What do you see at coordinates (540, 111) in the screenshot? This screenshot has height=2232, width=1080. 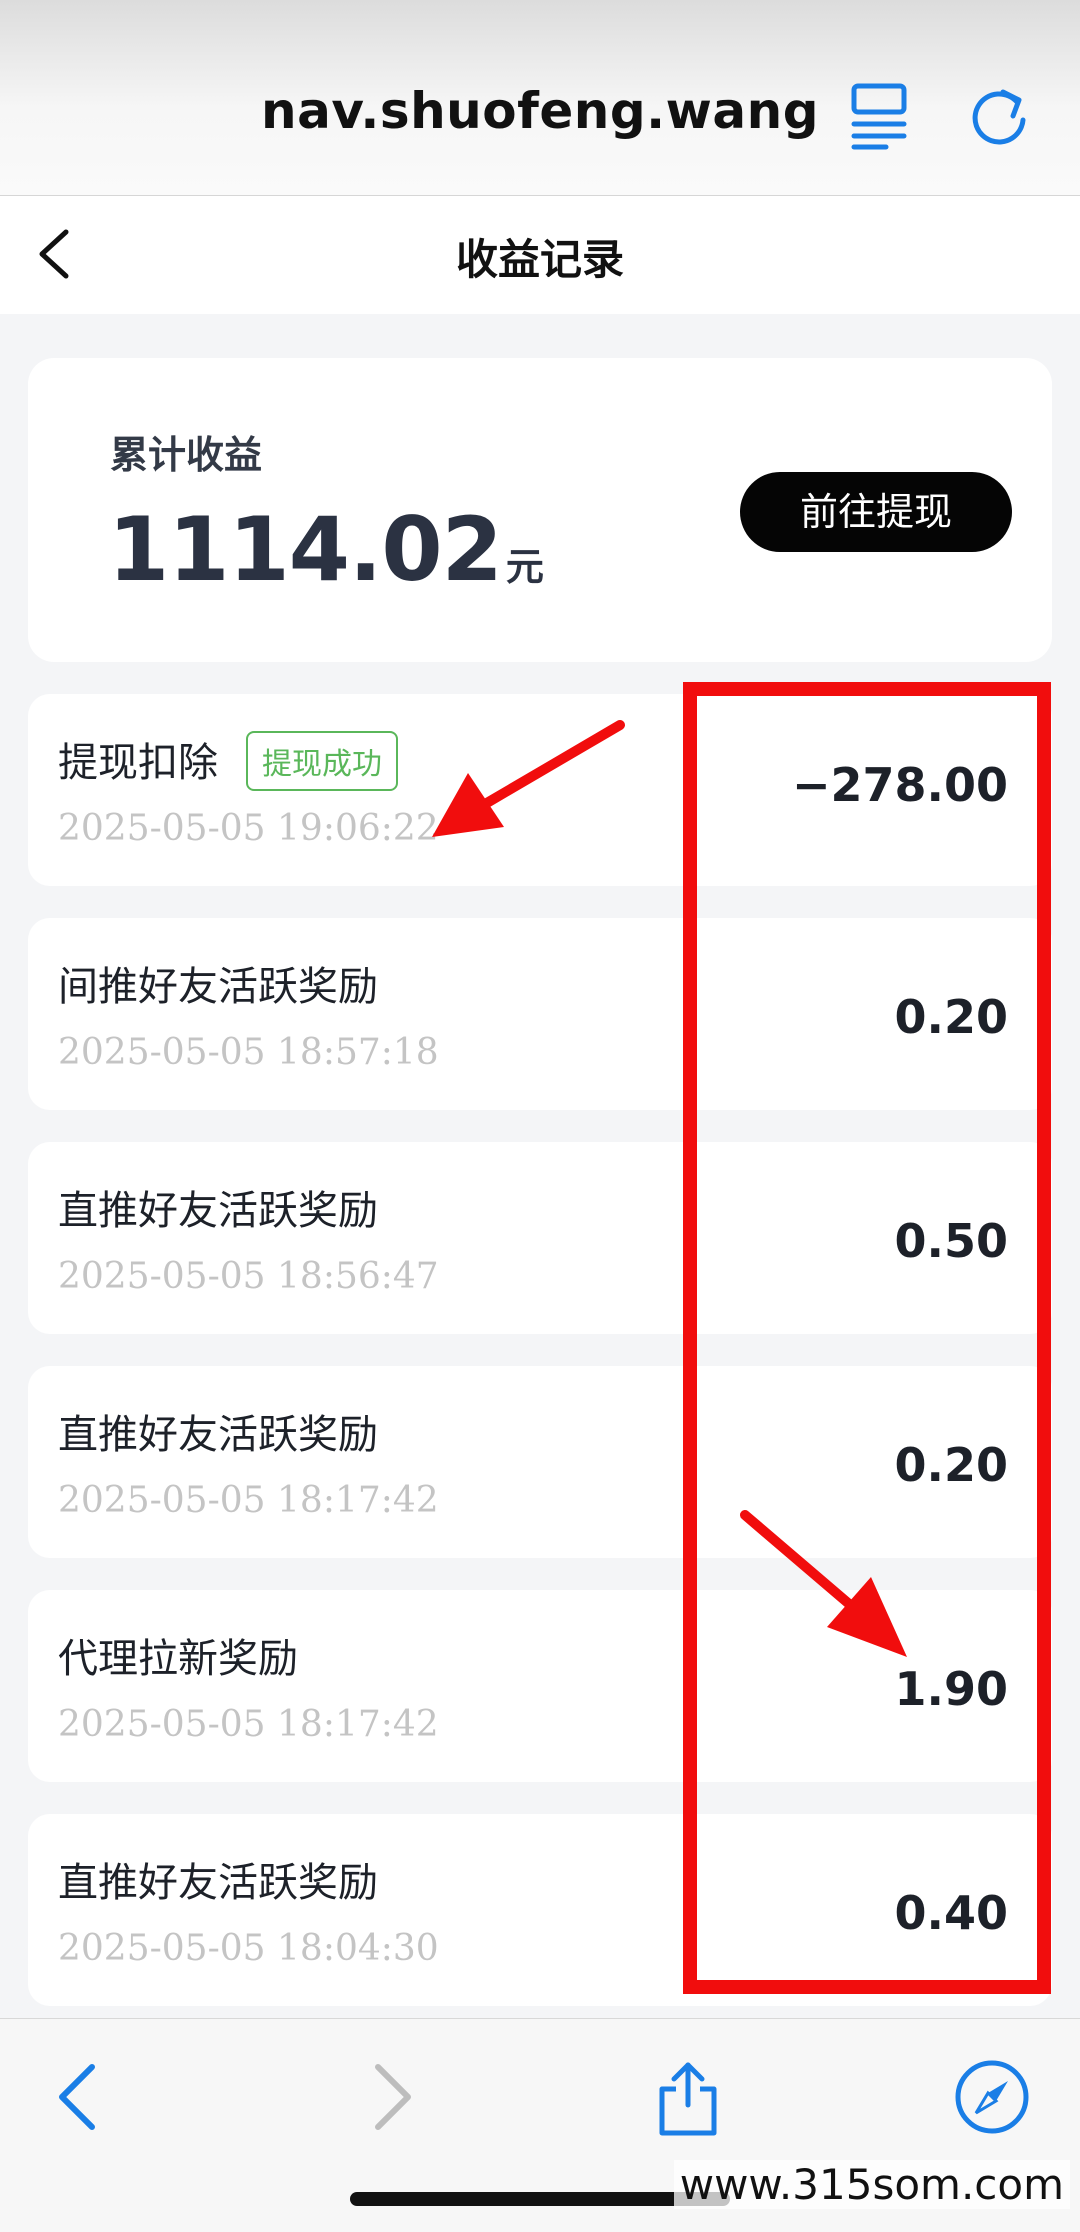 I see `url-text: nav.shuofeng.wang` at bounding box center [540, 111].